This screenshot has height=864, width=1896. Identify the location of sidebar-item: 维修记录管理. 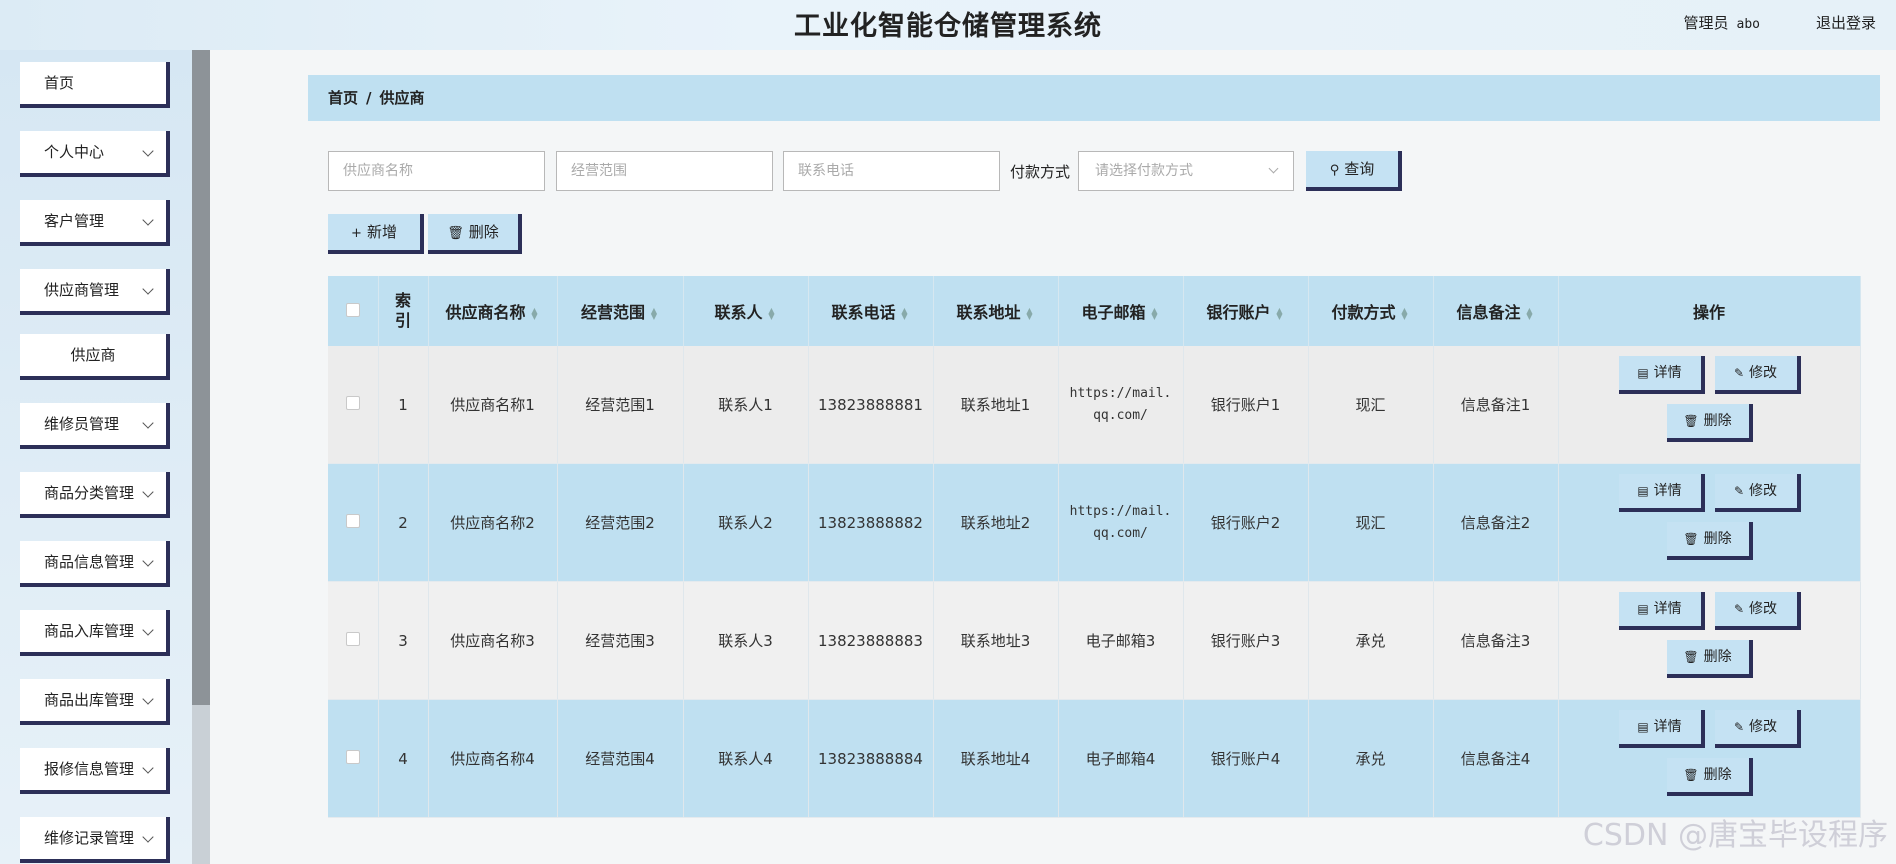
(95, 840).